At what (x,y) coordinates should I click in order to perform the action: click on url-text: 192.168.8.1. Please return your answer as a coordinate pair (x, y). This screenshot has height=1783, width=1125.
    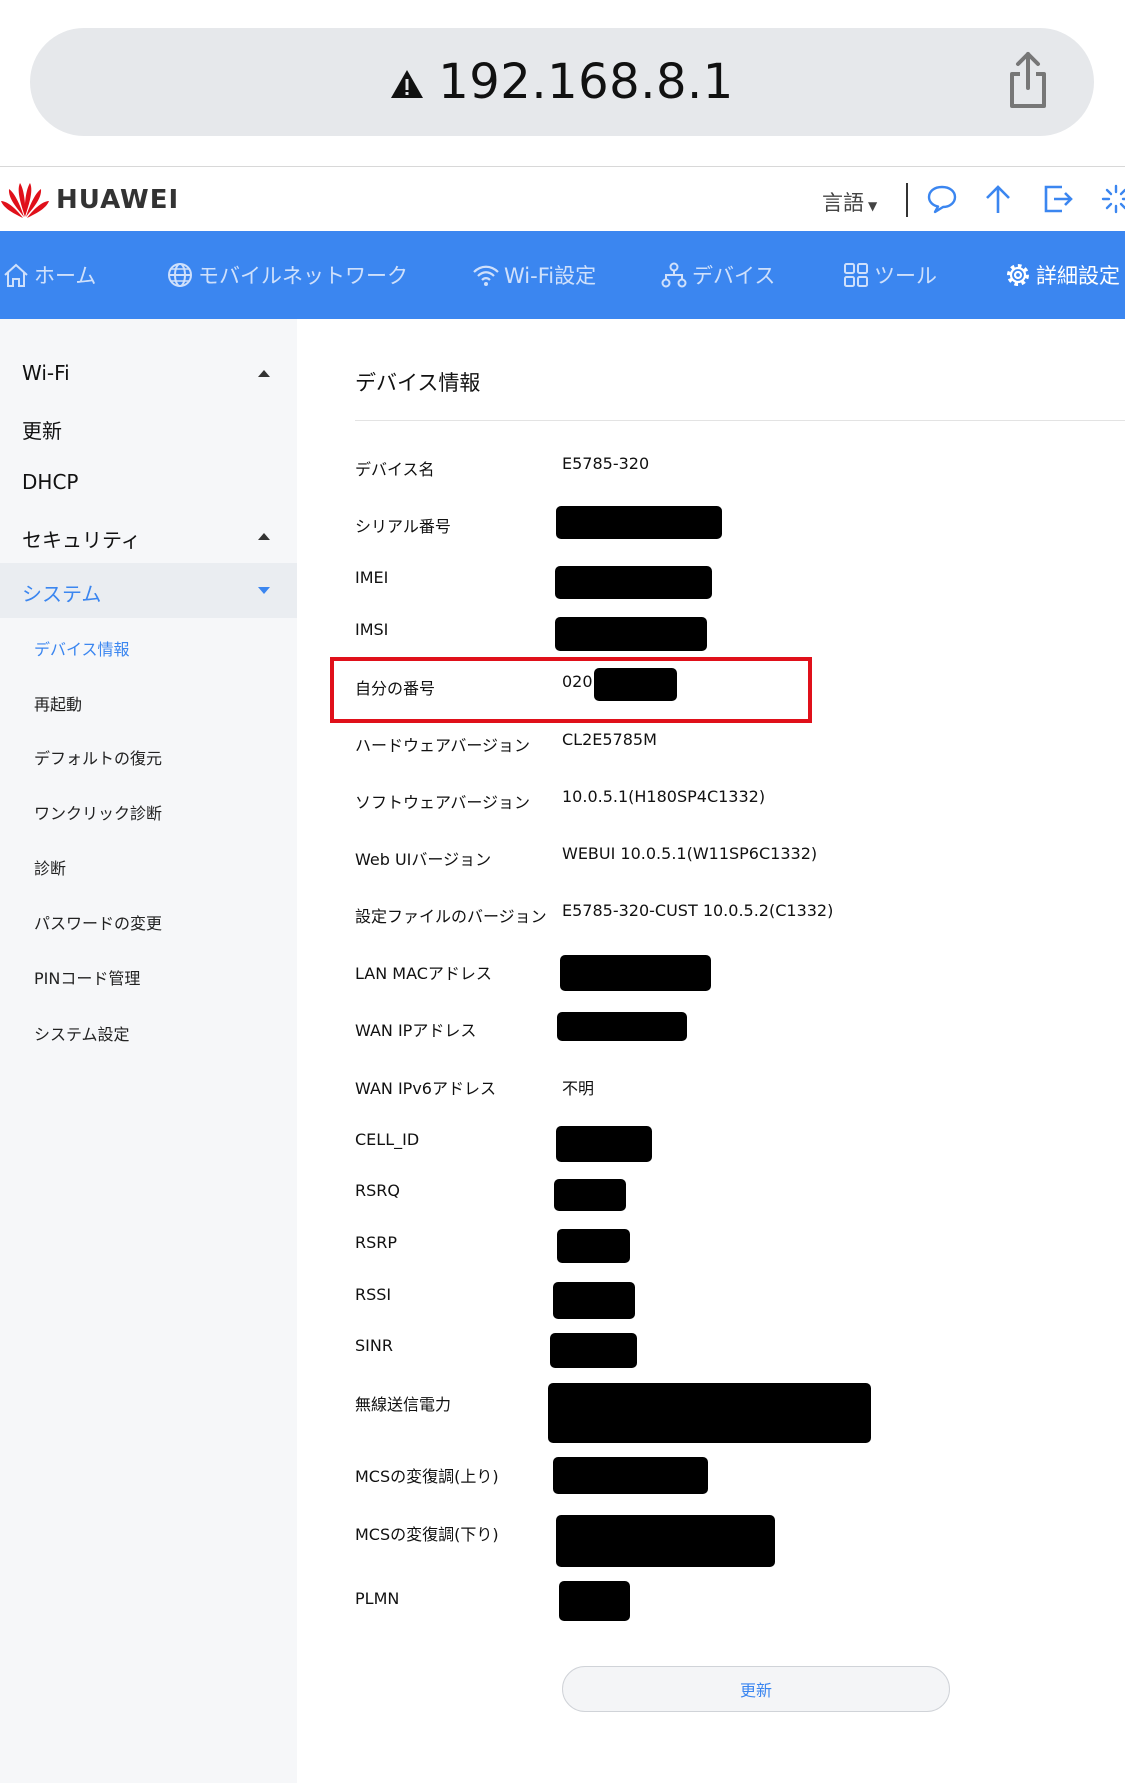
    Looking at the image, I should click on (586, 82).